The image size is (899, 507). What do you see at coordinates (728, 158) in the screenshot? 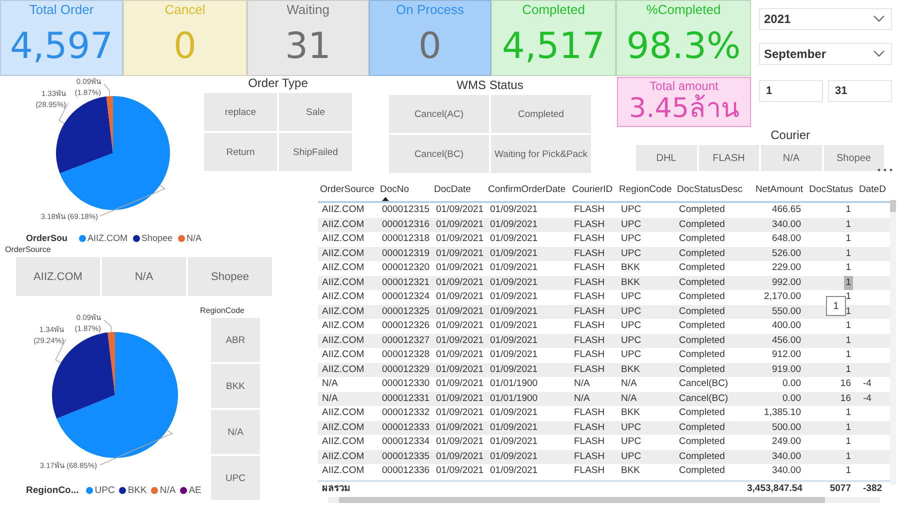
I see `filter-button: FLASH` at bounding box center [728, 158].